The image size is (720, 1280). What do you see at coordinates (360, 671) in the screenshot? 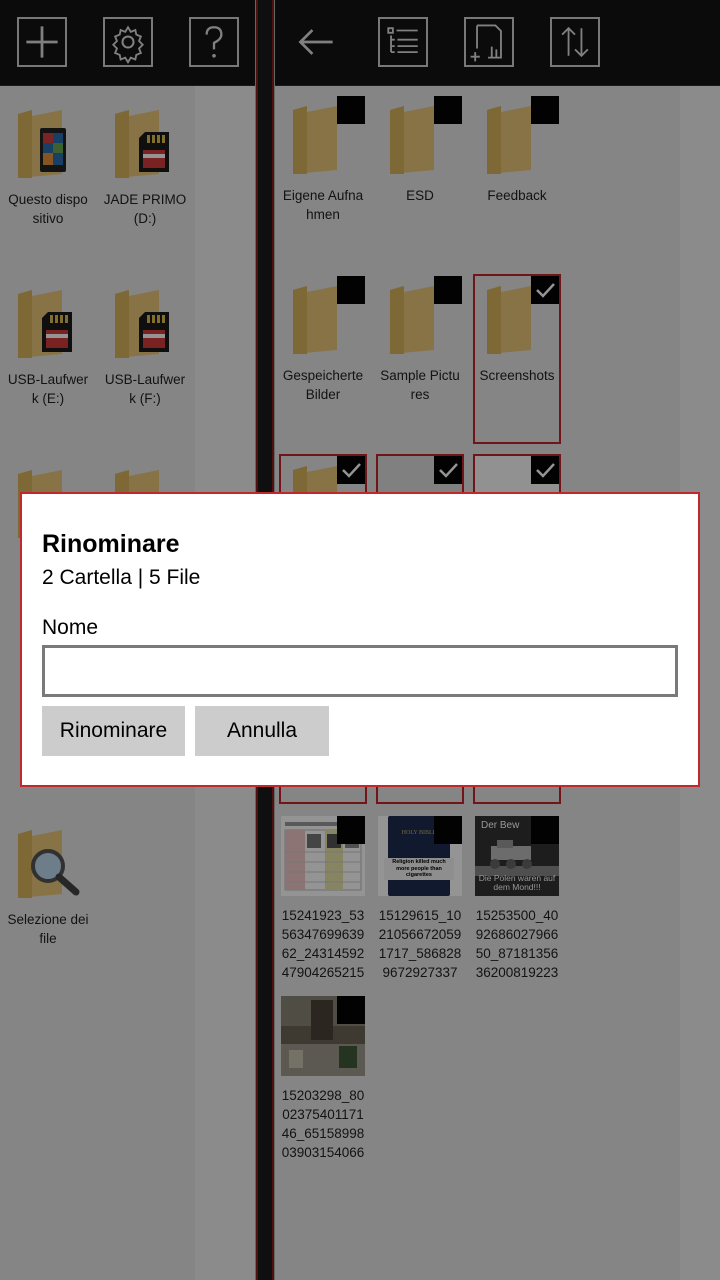
I see `name-input` at bounding box center [360, 671].